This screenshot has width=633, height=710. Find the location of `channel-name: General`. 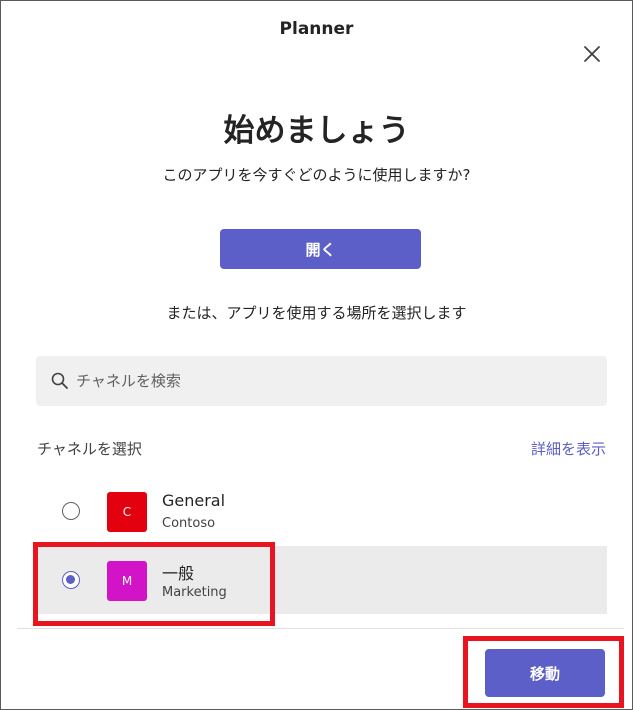

channel-name: General is located at coordinates (194, 500).